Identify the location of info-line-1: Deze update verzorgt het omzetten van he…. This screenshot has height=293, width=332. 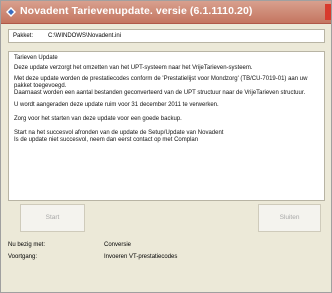
(133, 68).